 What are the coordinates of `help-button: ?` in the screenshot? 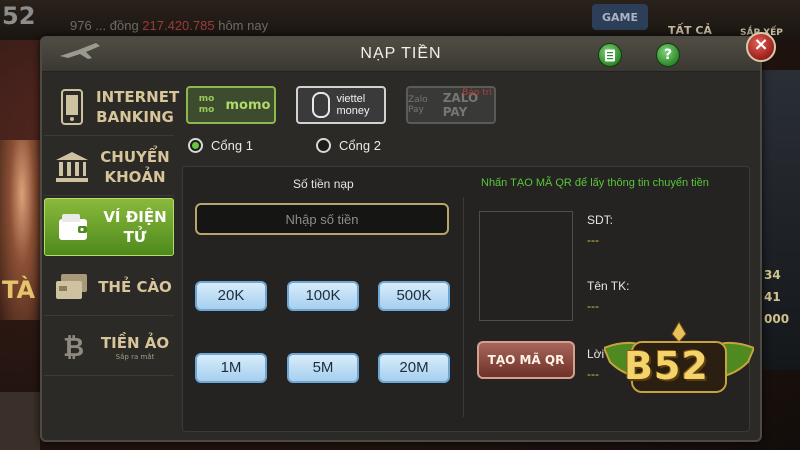 It's located at (668, 55).